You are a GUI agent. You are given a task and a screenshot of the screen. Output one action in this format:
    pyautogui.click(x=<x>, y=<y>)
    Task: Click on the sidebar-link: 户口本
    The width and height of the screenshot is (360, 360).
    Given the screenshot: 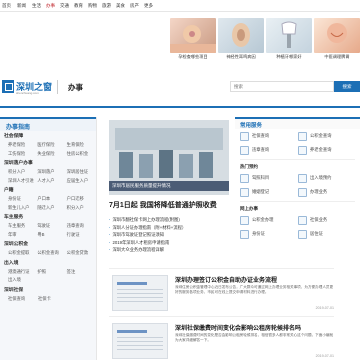 What is the action you would take?
    pyautogui.click(x=51, y=199)
    